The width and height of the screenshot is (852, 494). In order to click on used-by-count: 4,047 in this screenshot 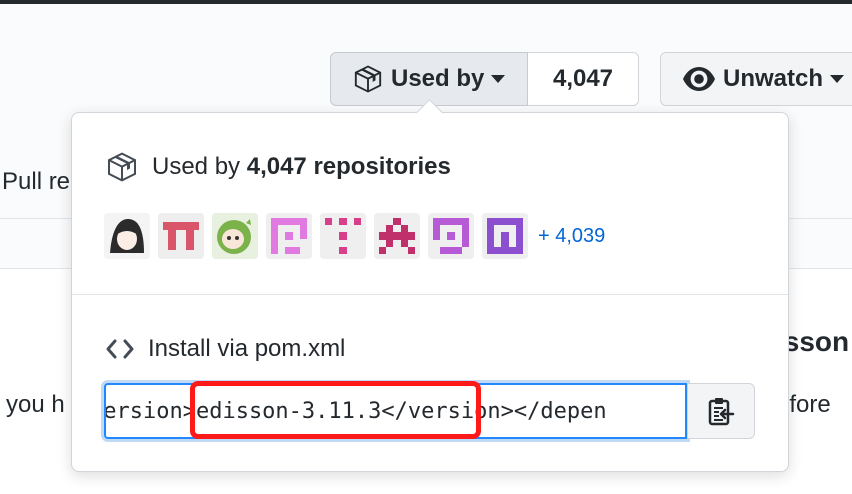, I will do `click(583, 79)`.